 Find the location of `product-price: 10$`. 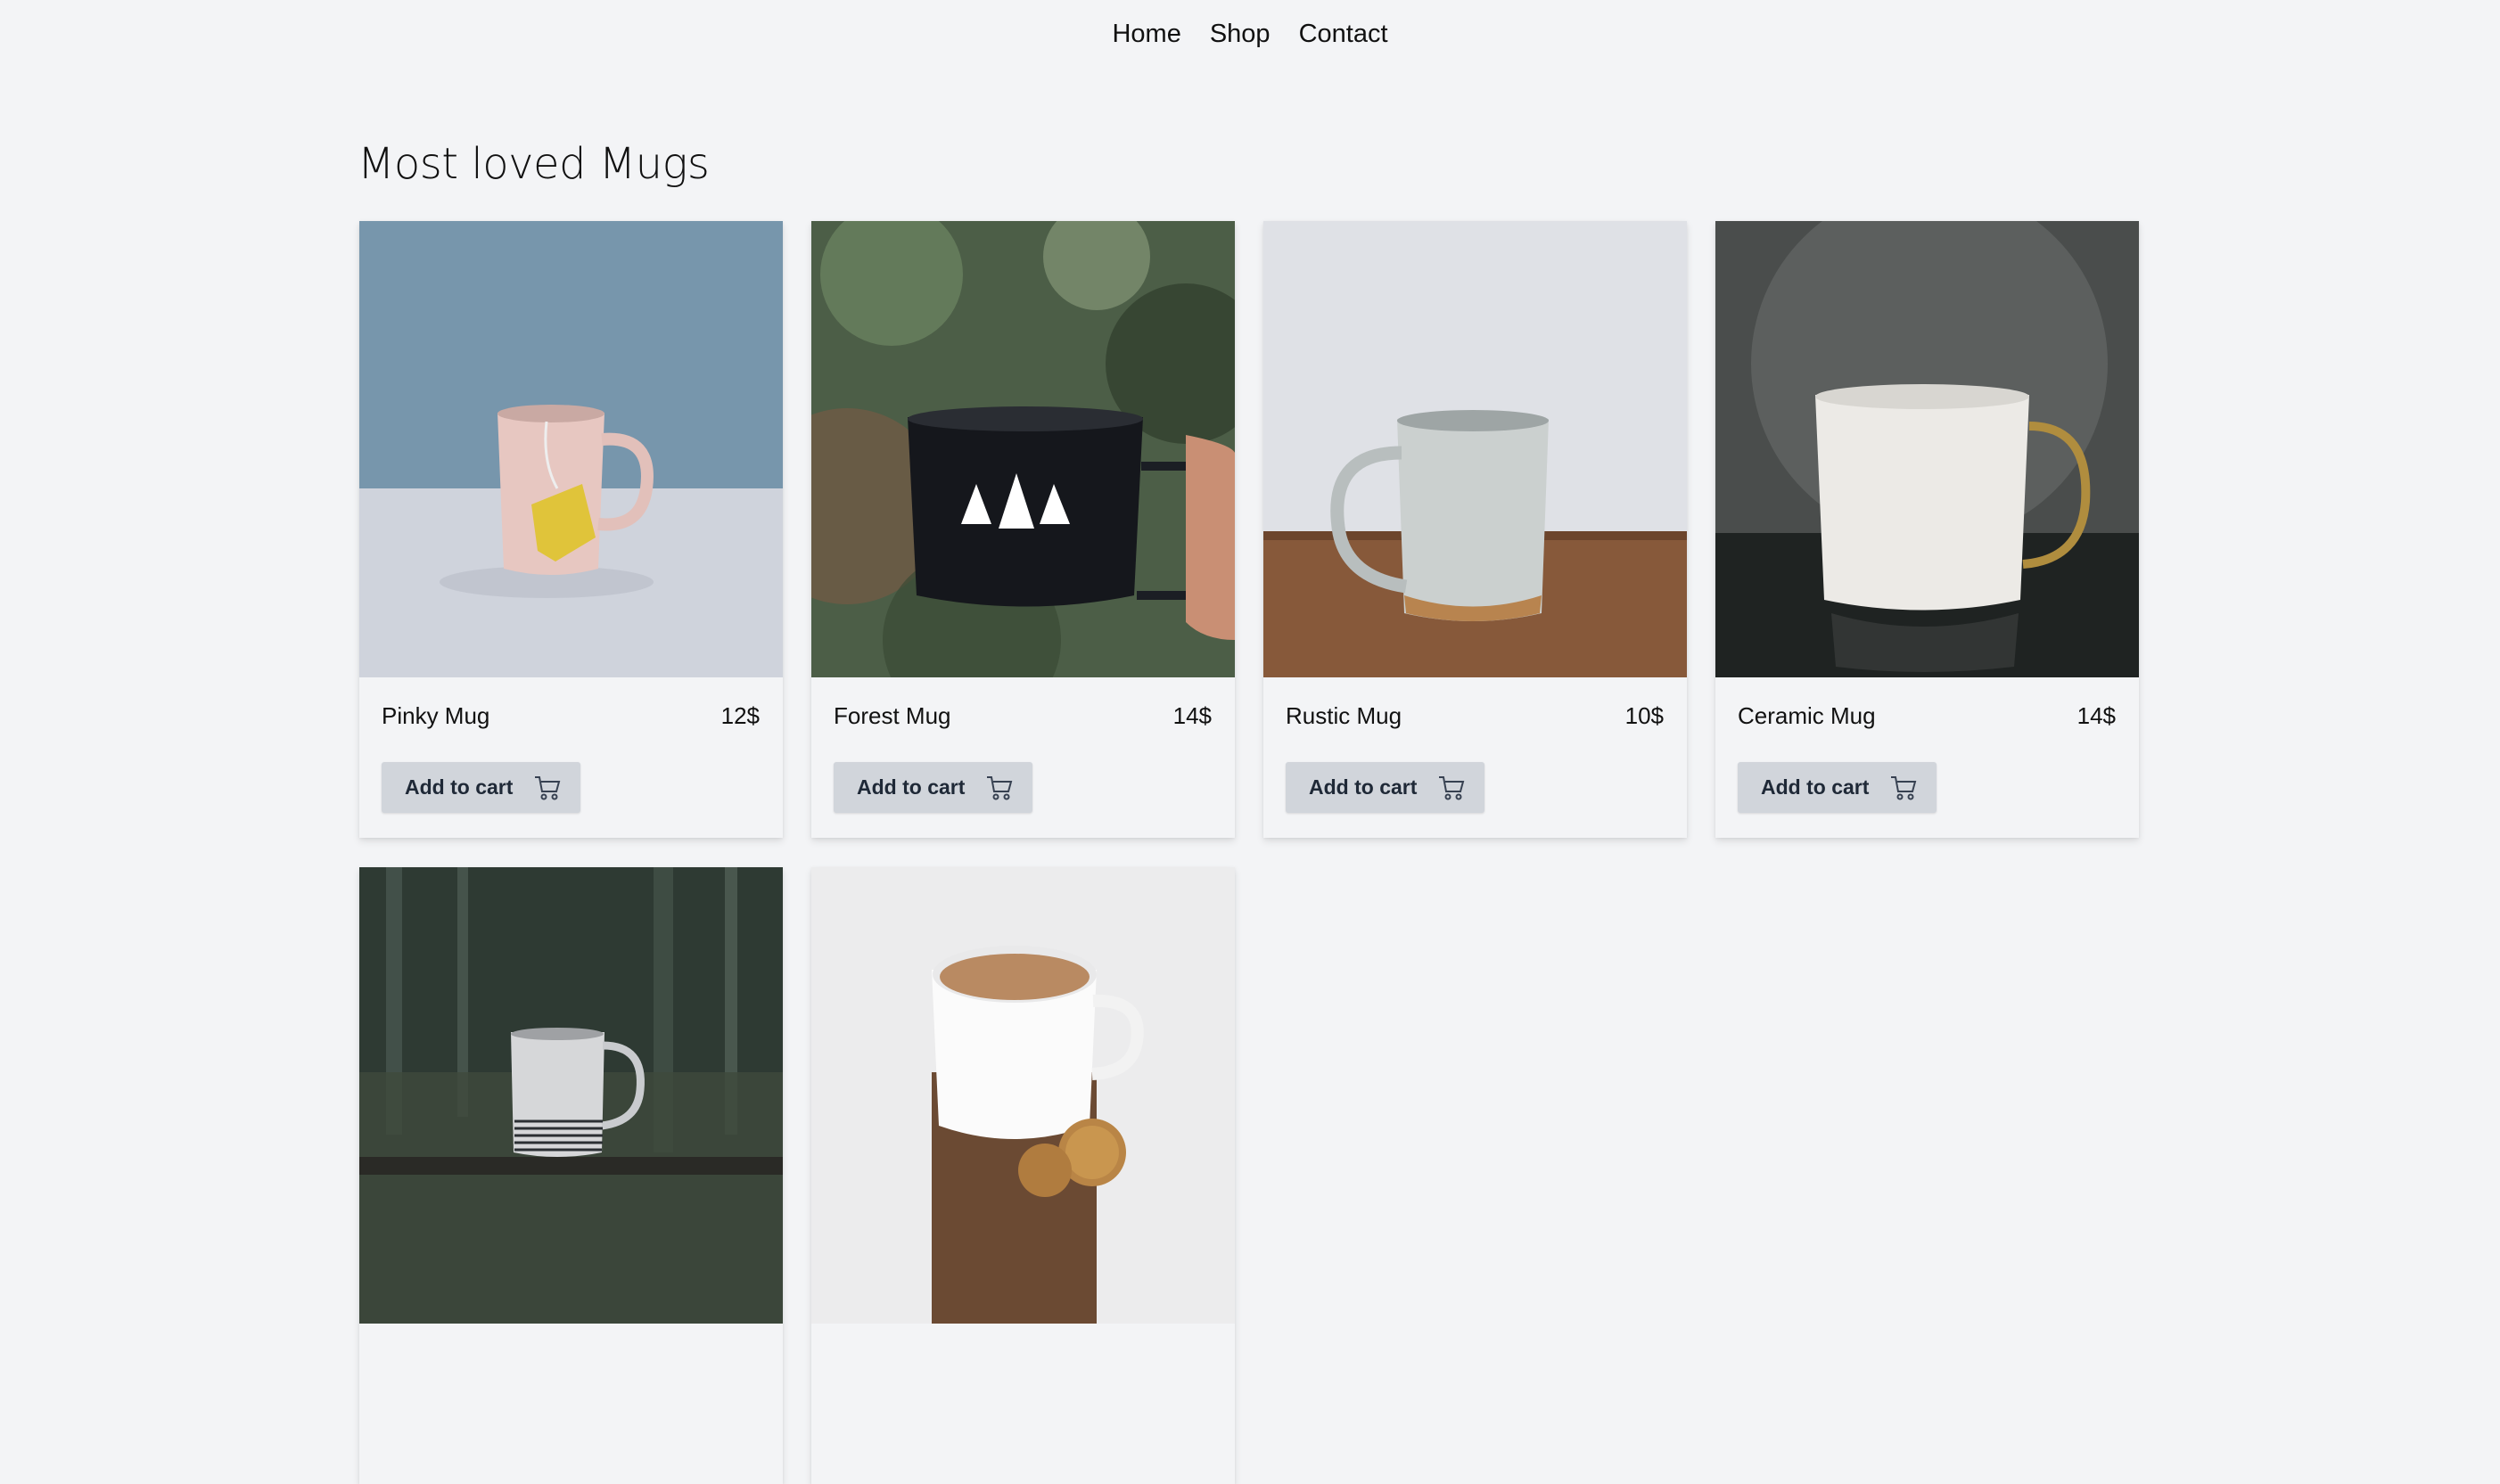

product-price: 10$ is located at coordinates (1644, 715).